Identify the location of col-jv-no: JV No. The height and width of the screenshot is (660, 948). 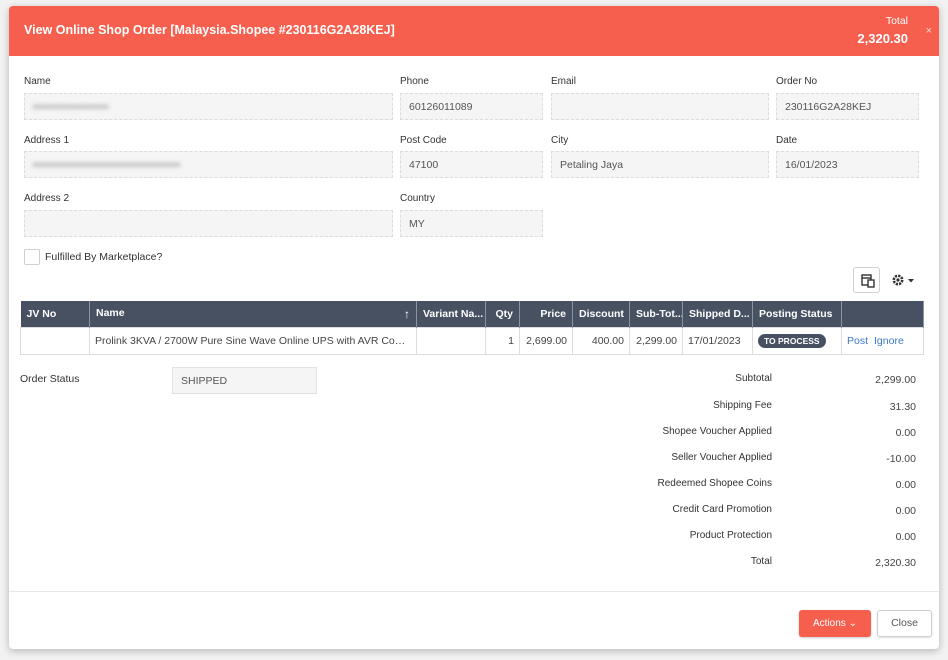
(55, 314).